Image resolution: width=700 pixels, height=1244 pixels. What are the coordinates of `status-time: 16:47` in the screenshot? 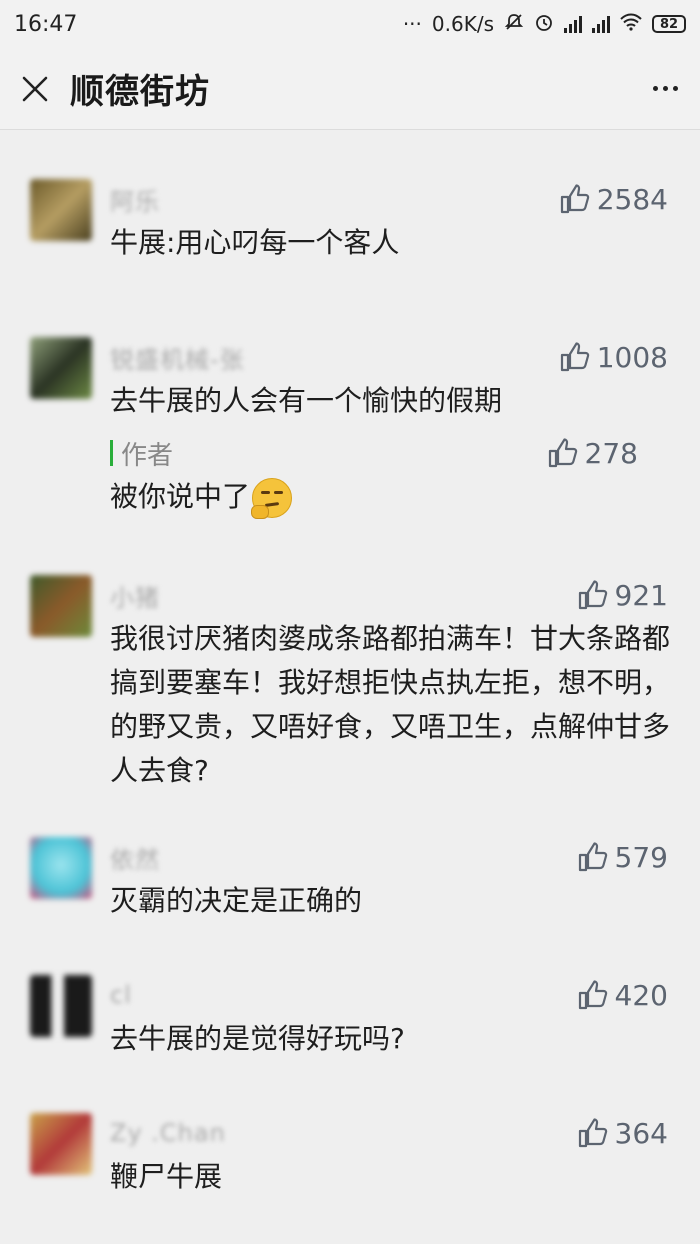 It's located at (46, 24).